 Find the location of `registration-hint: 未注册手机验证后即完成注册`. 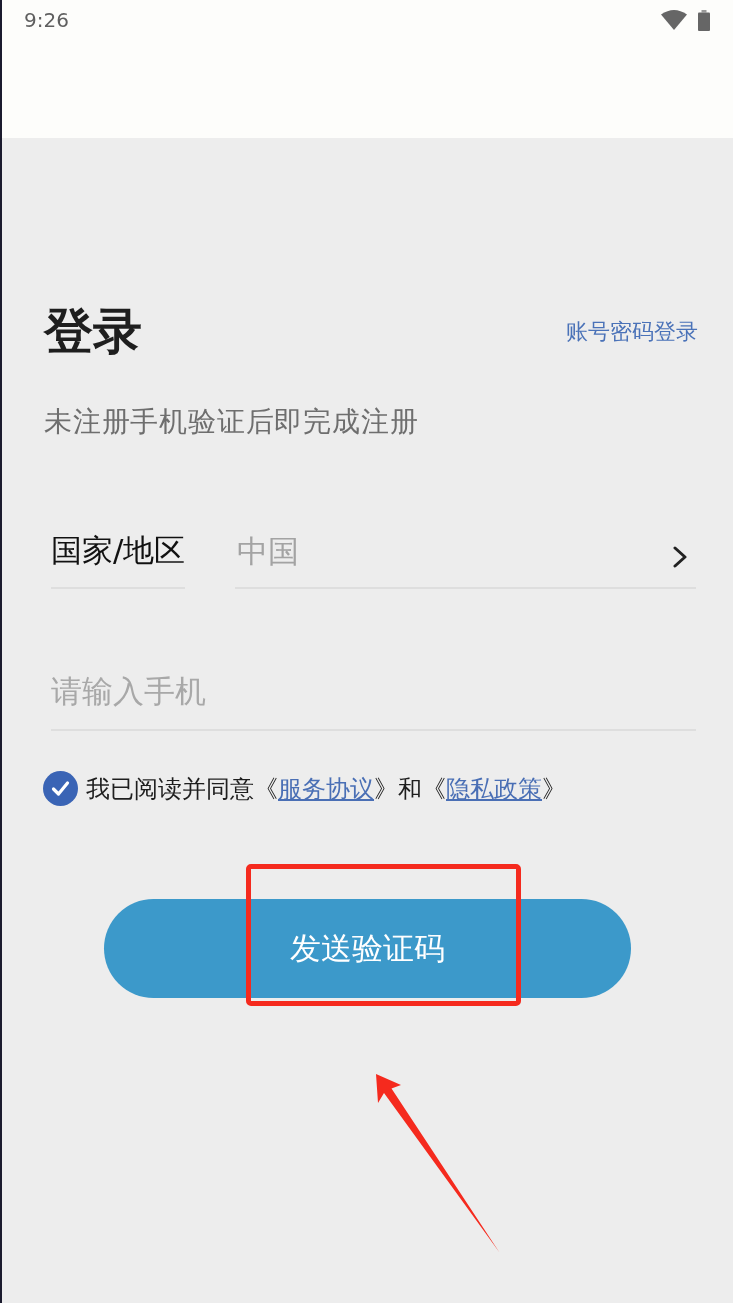

registration-hint: 未注册手机验证后即完成注册 is located at coordinates (232, 422).